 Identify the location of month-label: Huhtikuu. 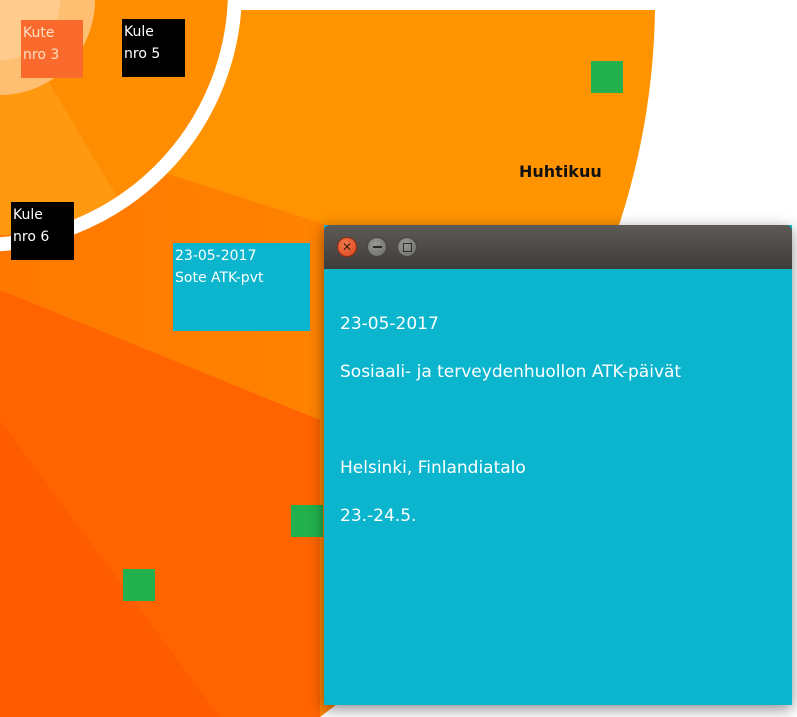
(560, 171).